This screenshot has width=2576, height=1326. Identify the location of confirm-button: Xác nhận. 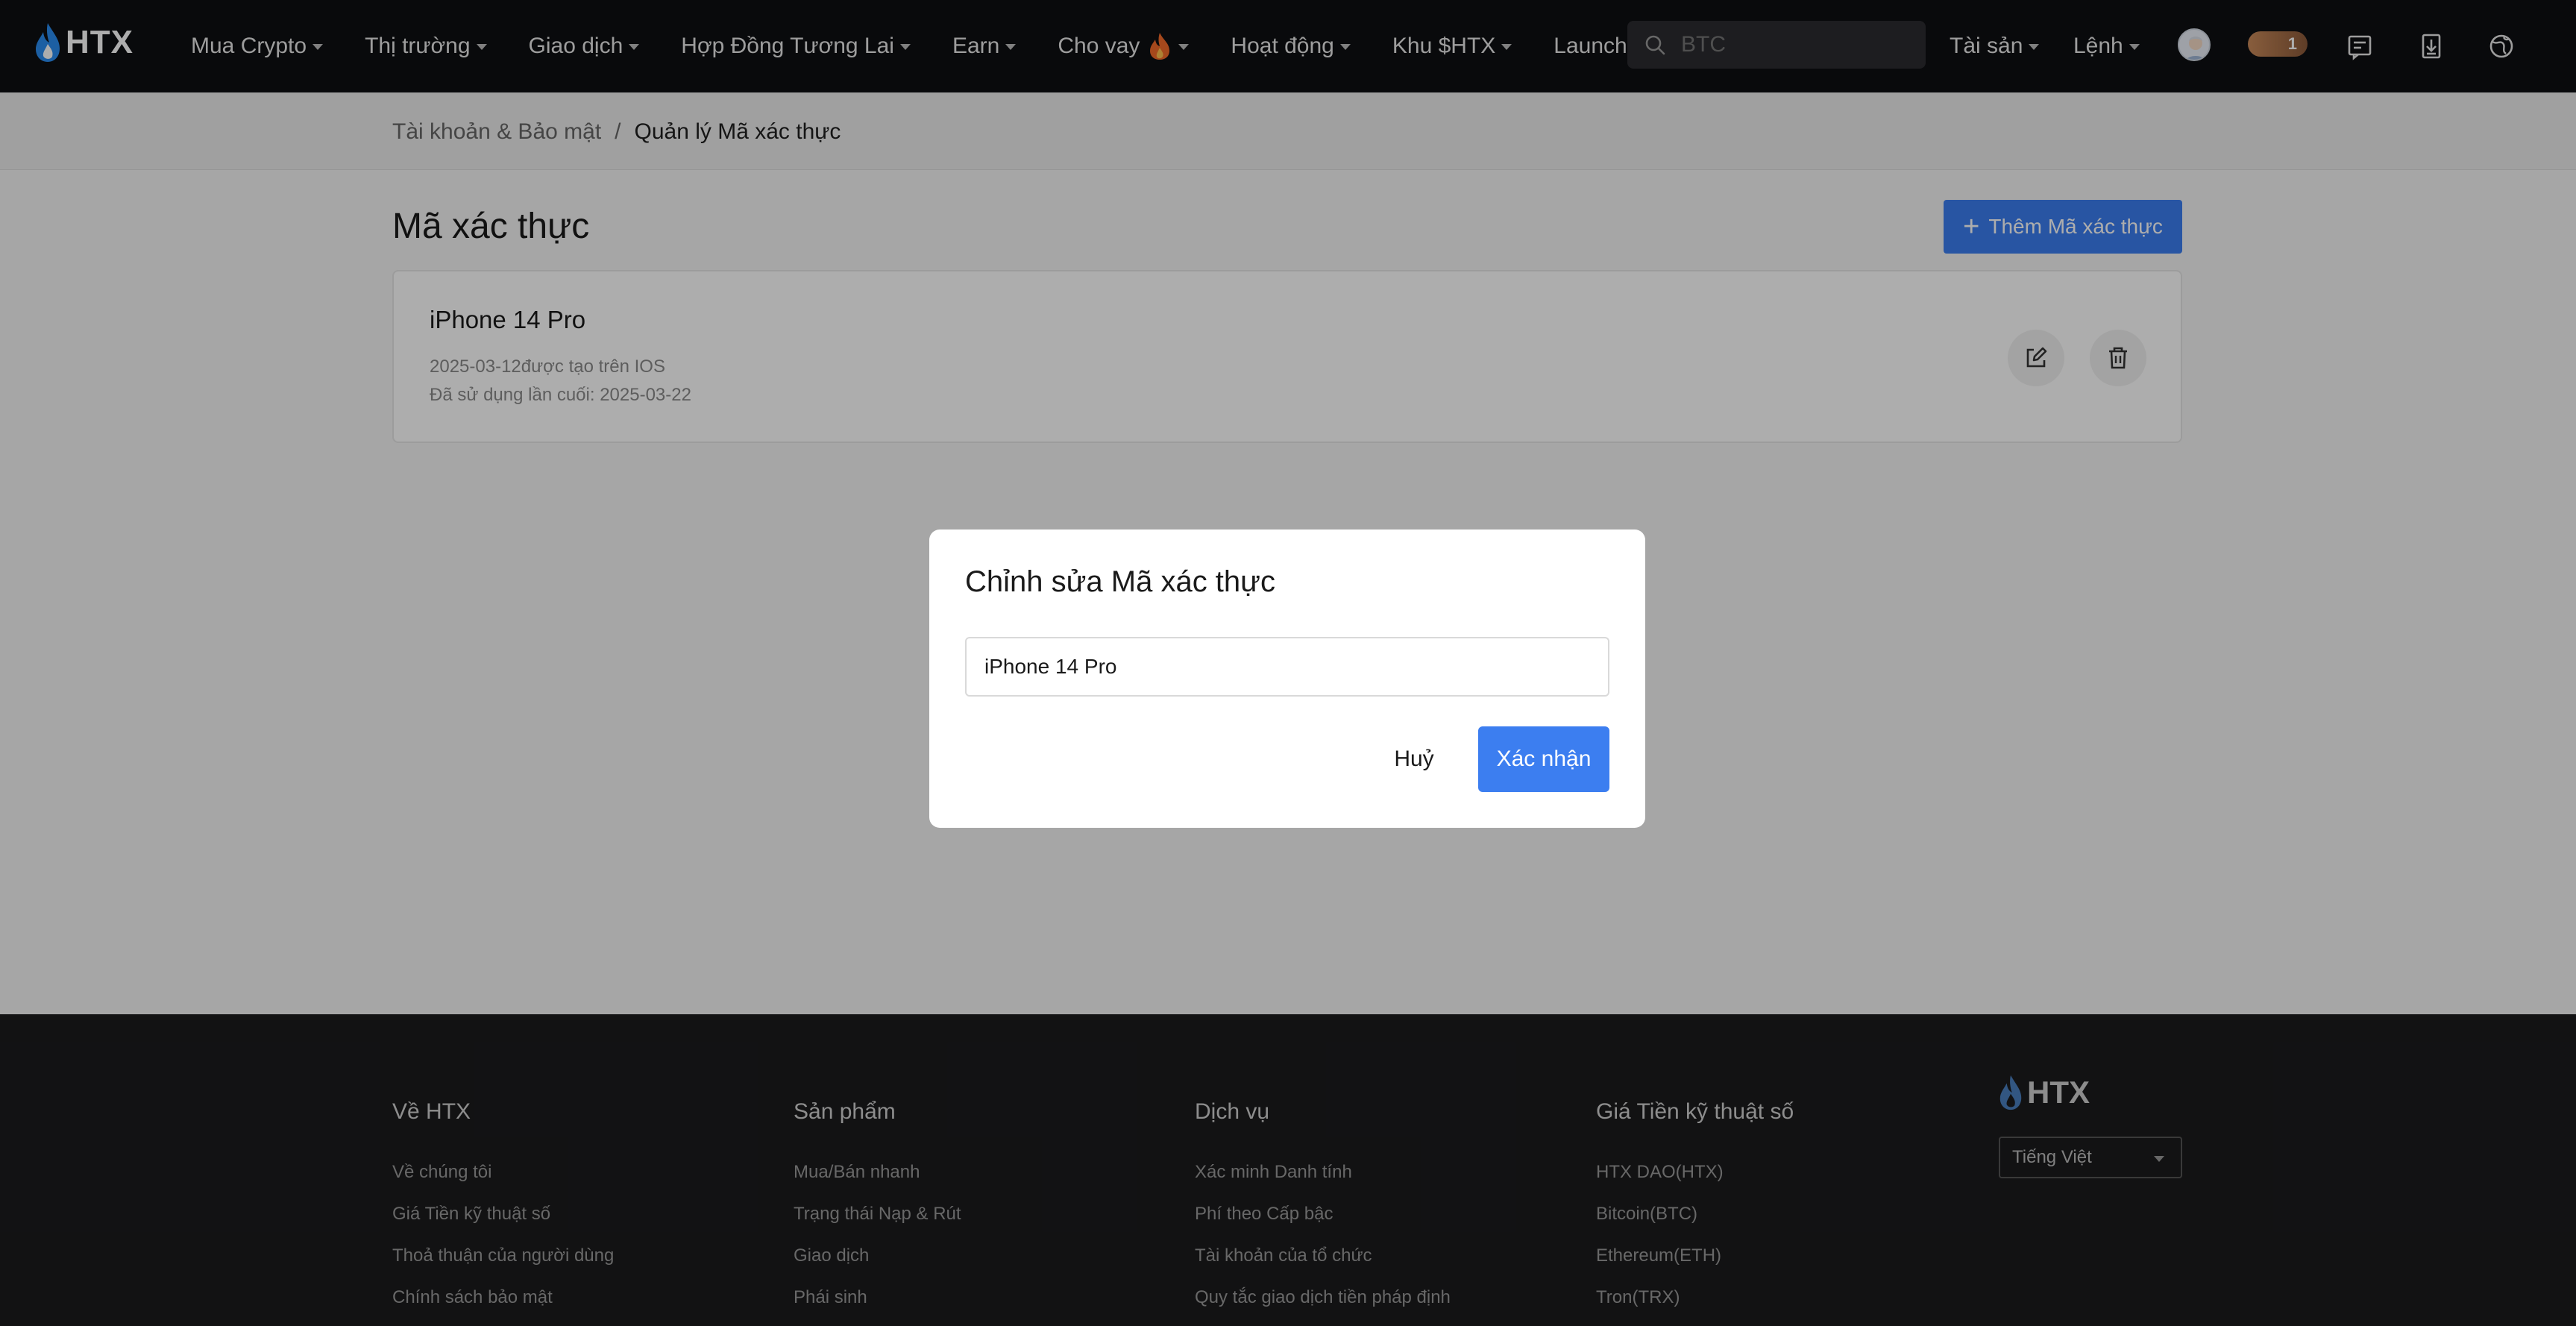
(1544, 759).